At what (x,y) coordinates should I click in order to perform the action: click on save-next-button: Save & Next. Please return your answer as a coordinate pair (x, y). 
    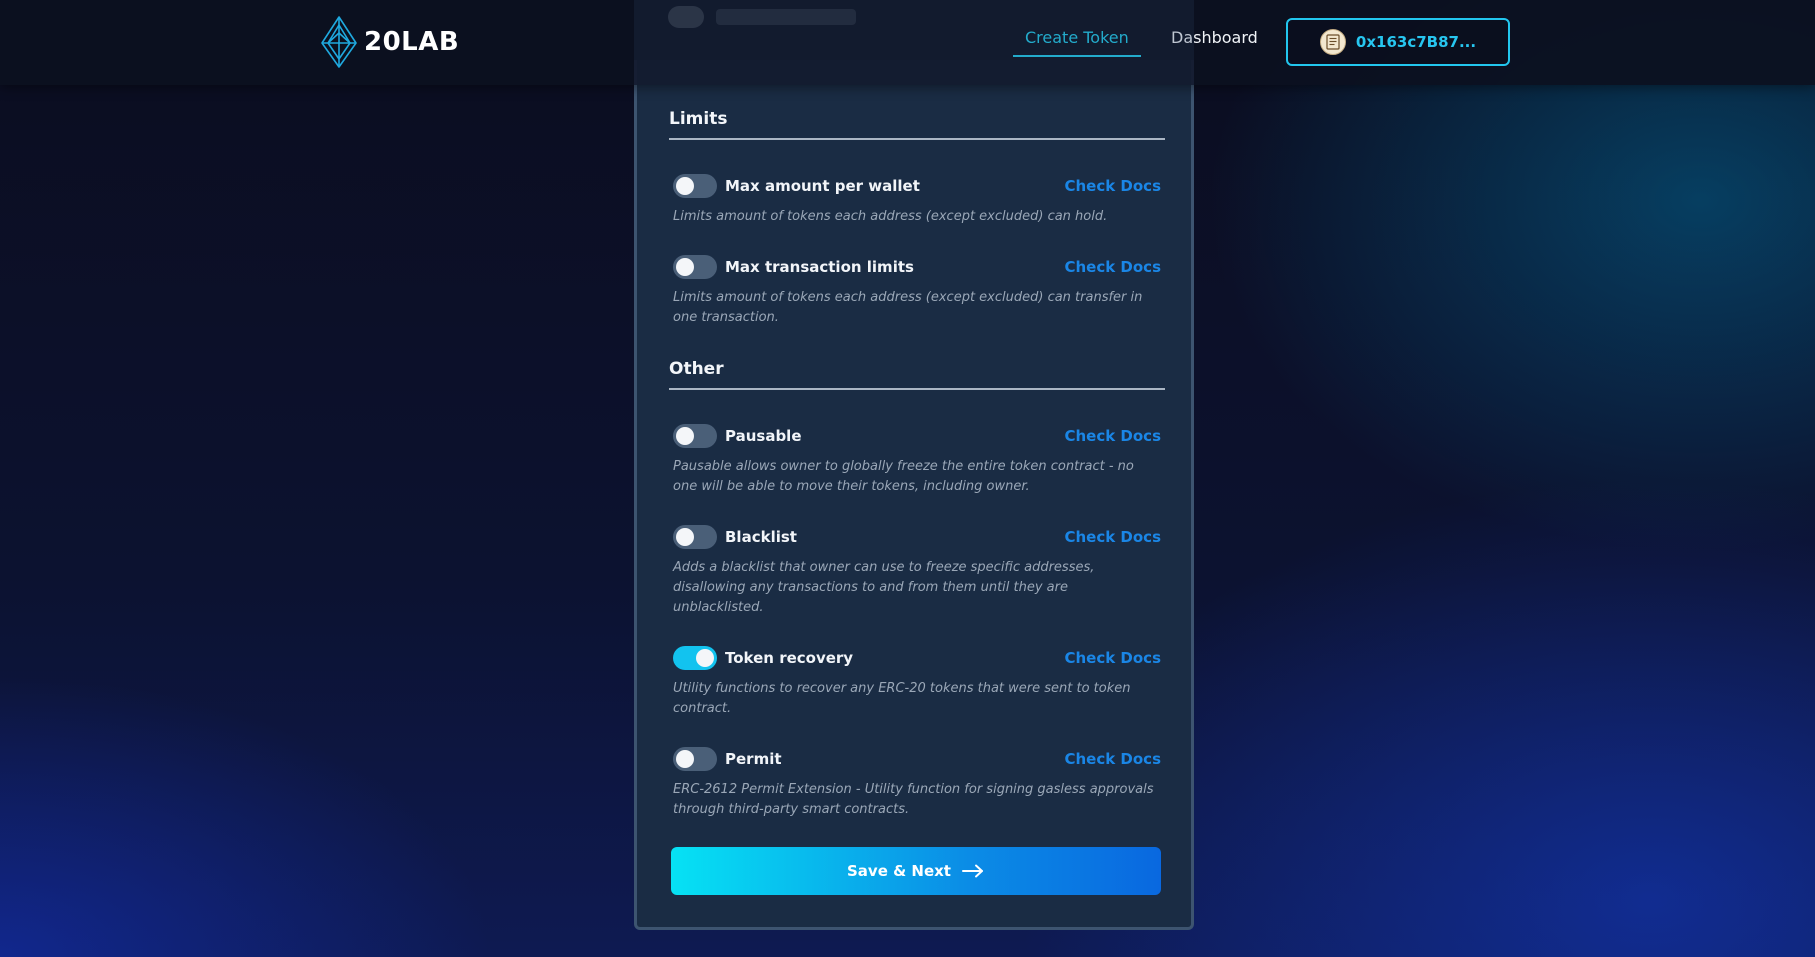
    Looking at the image, I should click on (916, 871).